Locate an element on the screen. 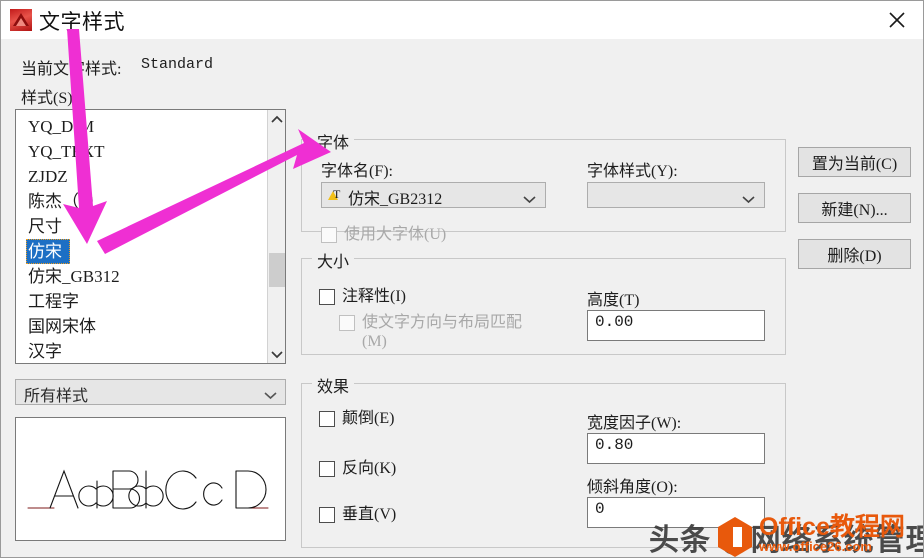 Image resolution: width=924 pixels, height=558 pixels. font-name-value: 仿宋_GB2312 is located at coordinates (395, 199).